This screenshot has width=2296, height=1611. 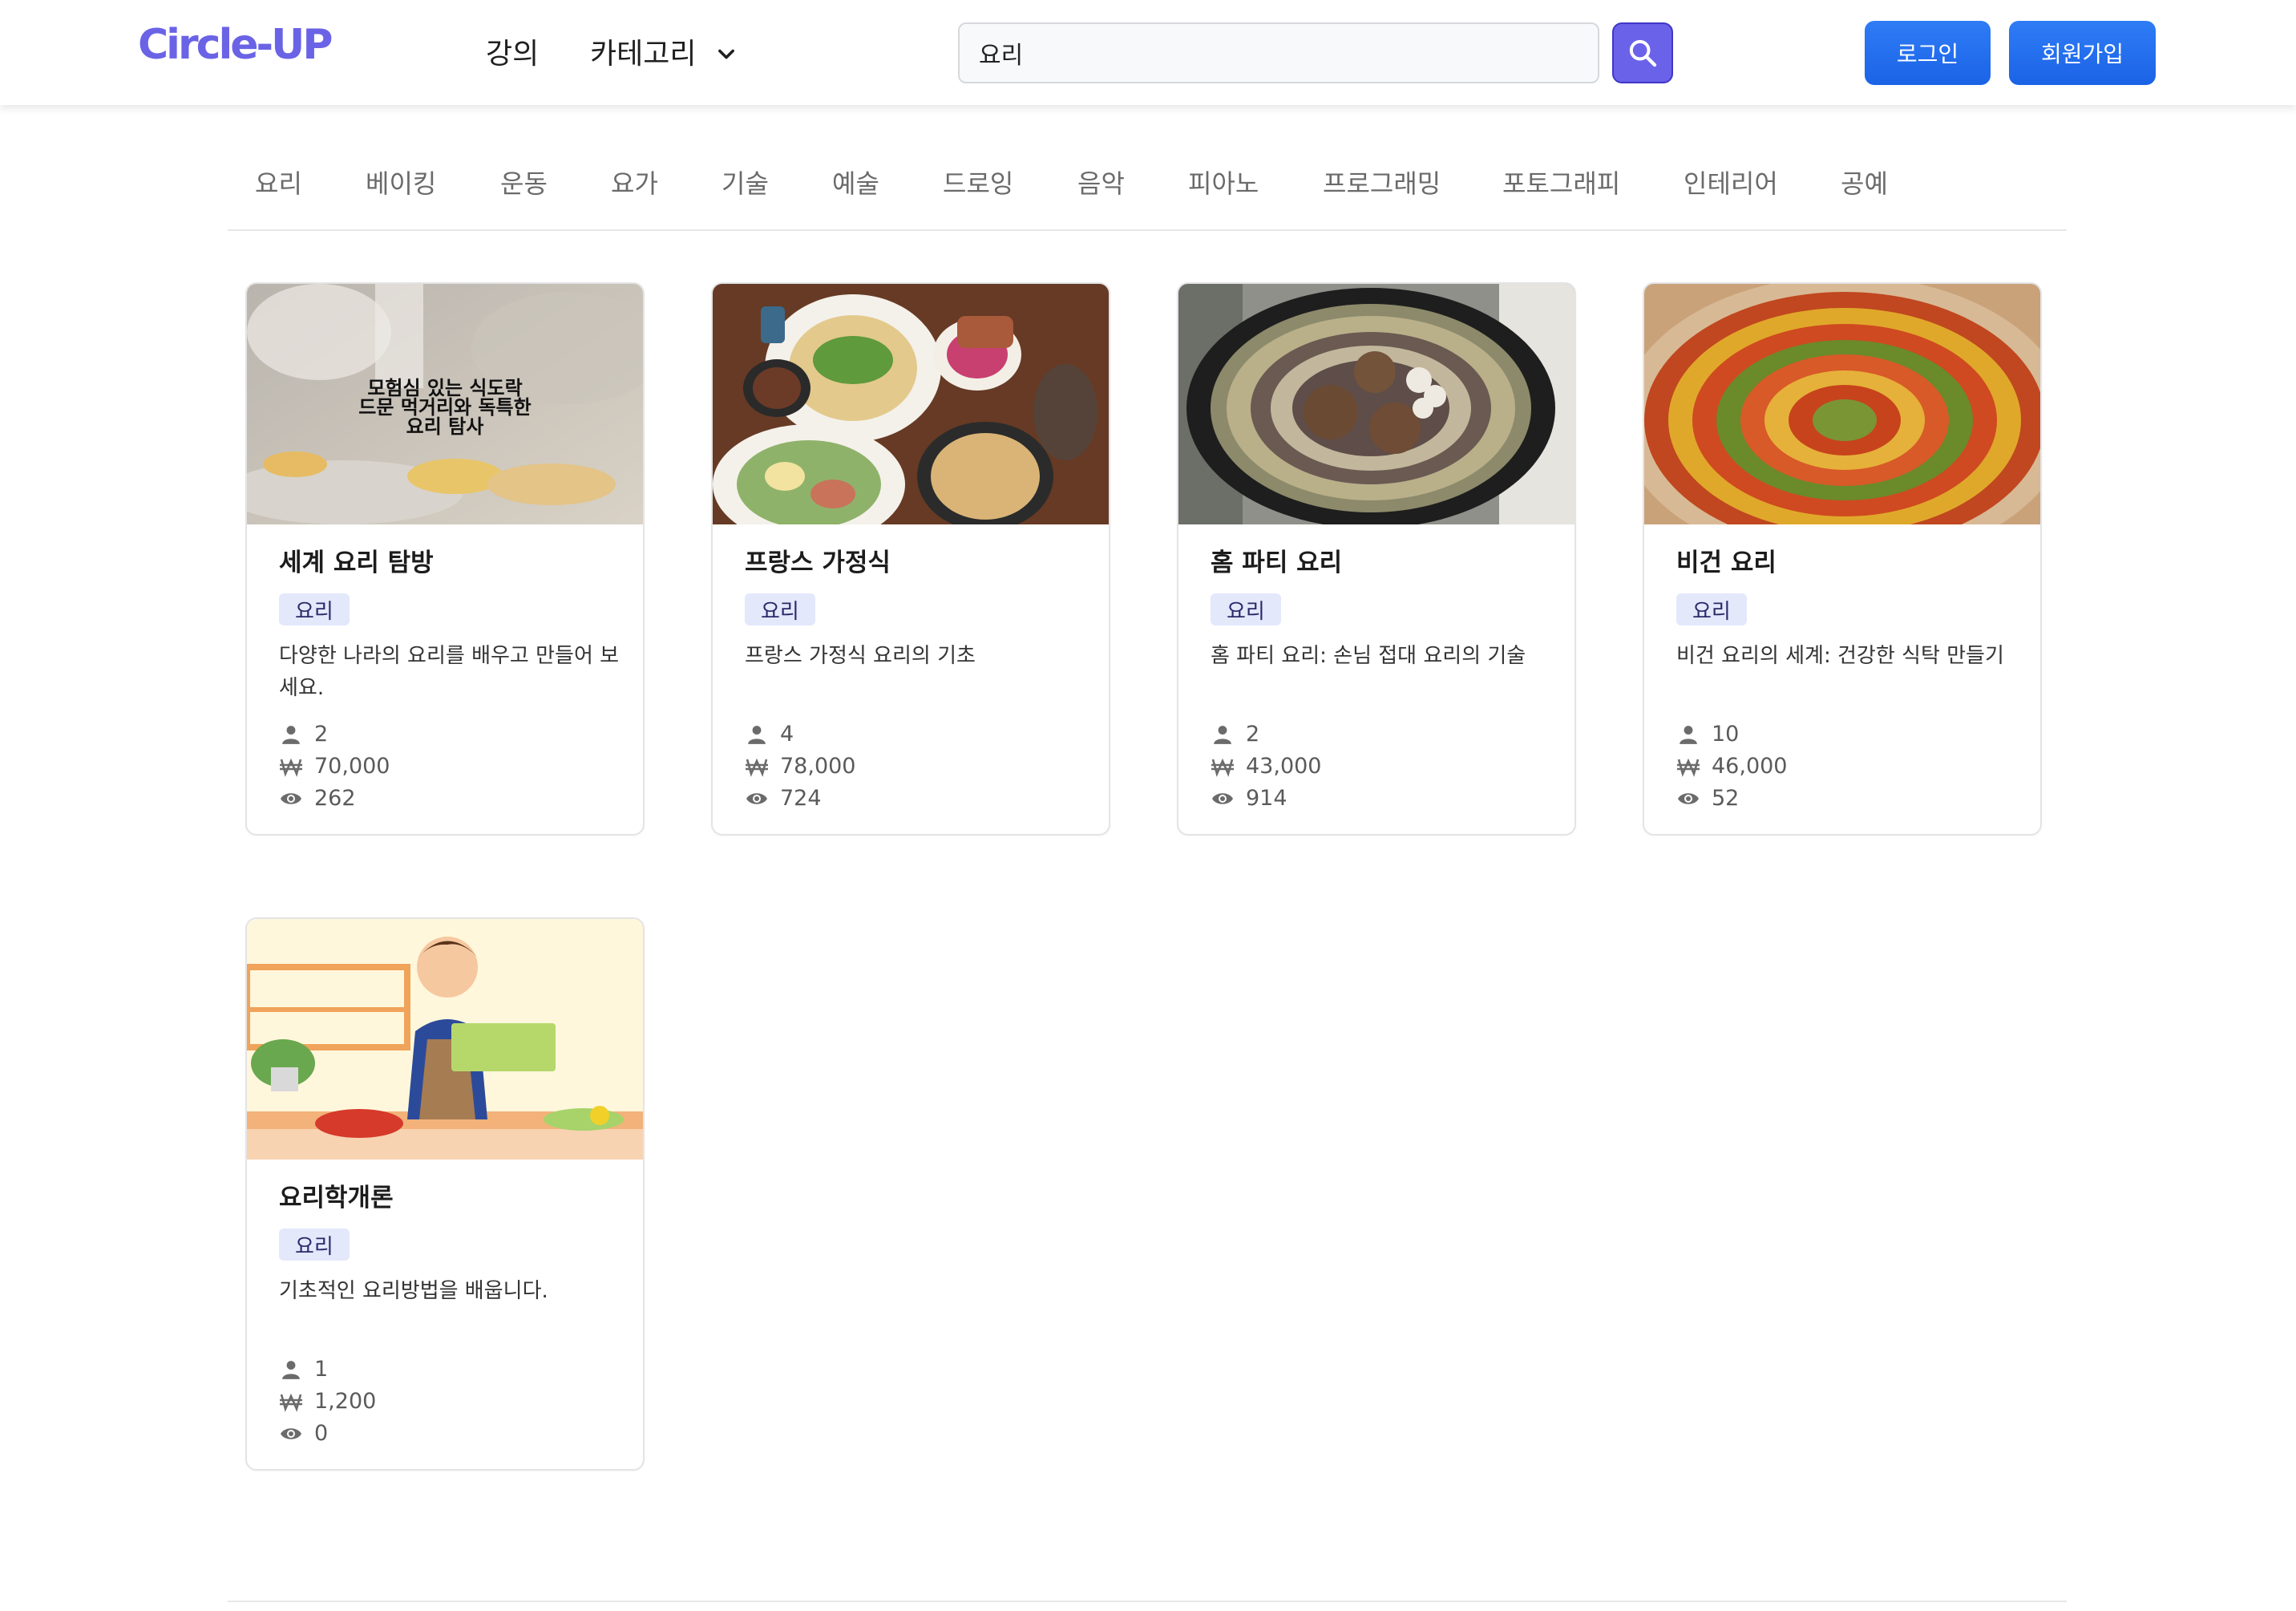 What do you see at coordinates (1284, 766) in the screenshot?
I see `price: 43,000` at bounding box center [1284, 766].